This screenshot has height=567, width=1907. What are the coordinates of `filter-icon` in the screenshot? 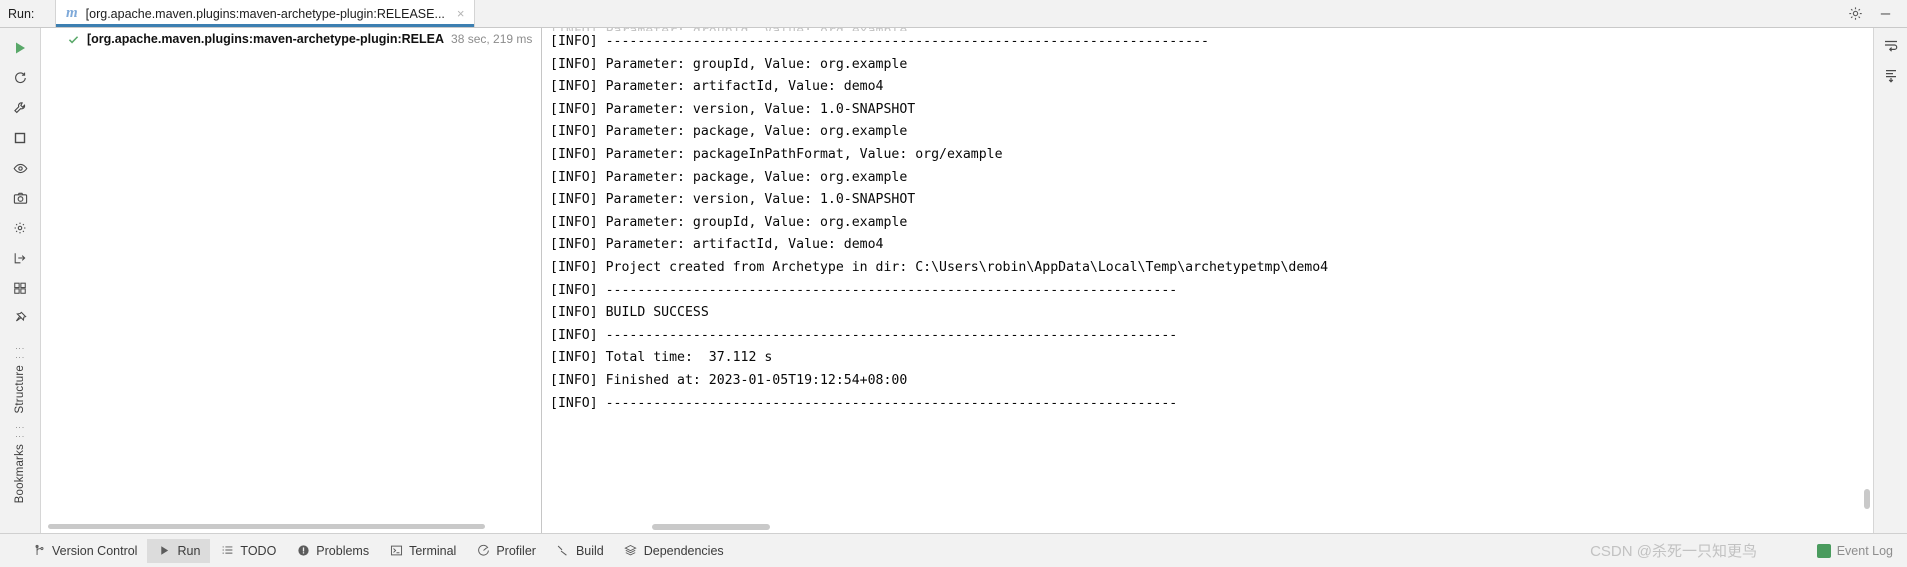 It's located at (20, 228).